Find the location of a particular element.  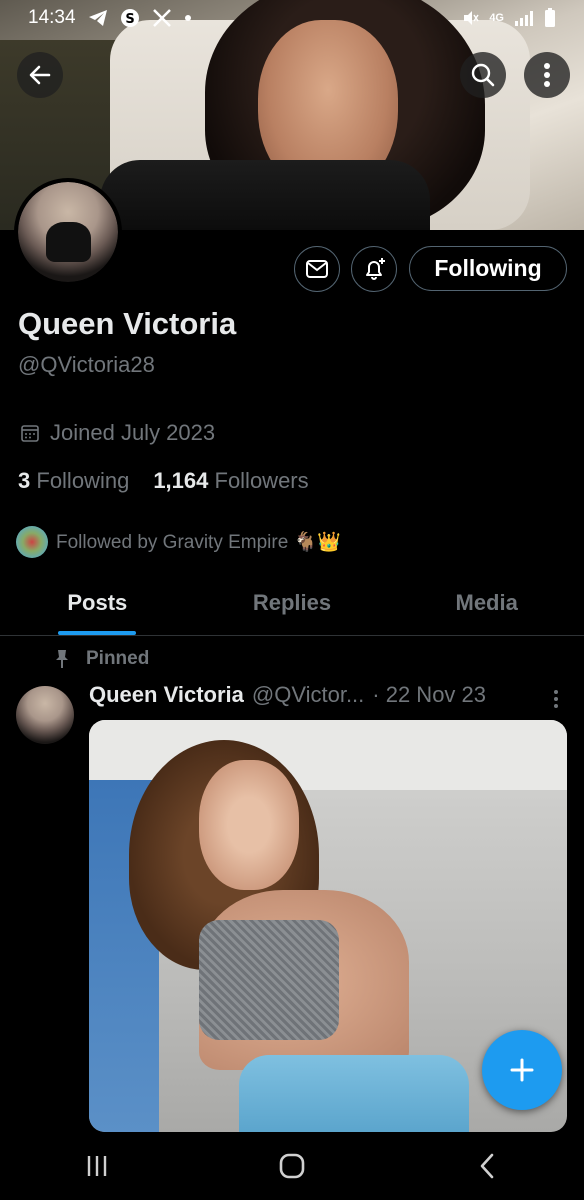

post-author-avatar is located at coordinates (45, 715).